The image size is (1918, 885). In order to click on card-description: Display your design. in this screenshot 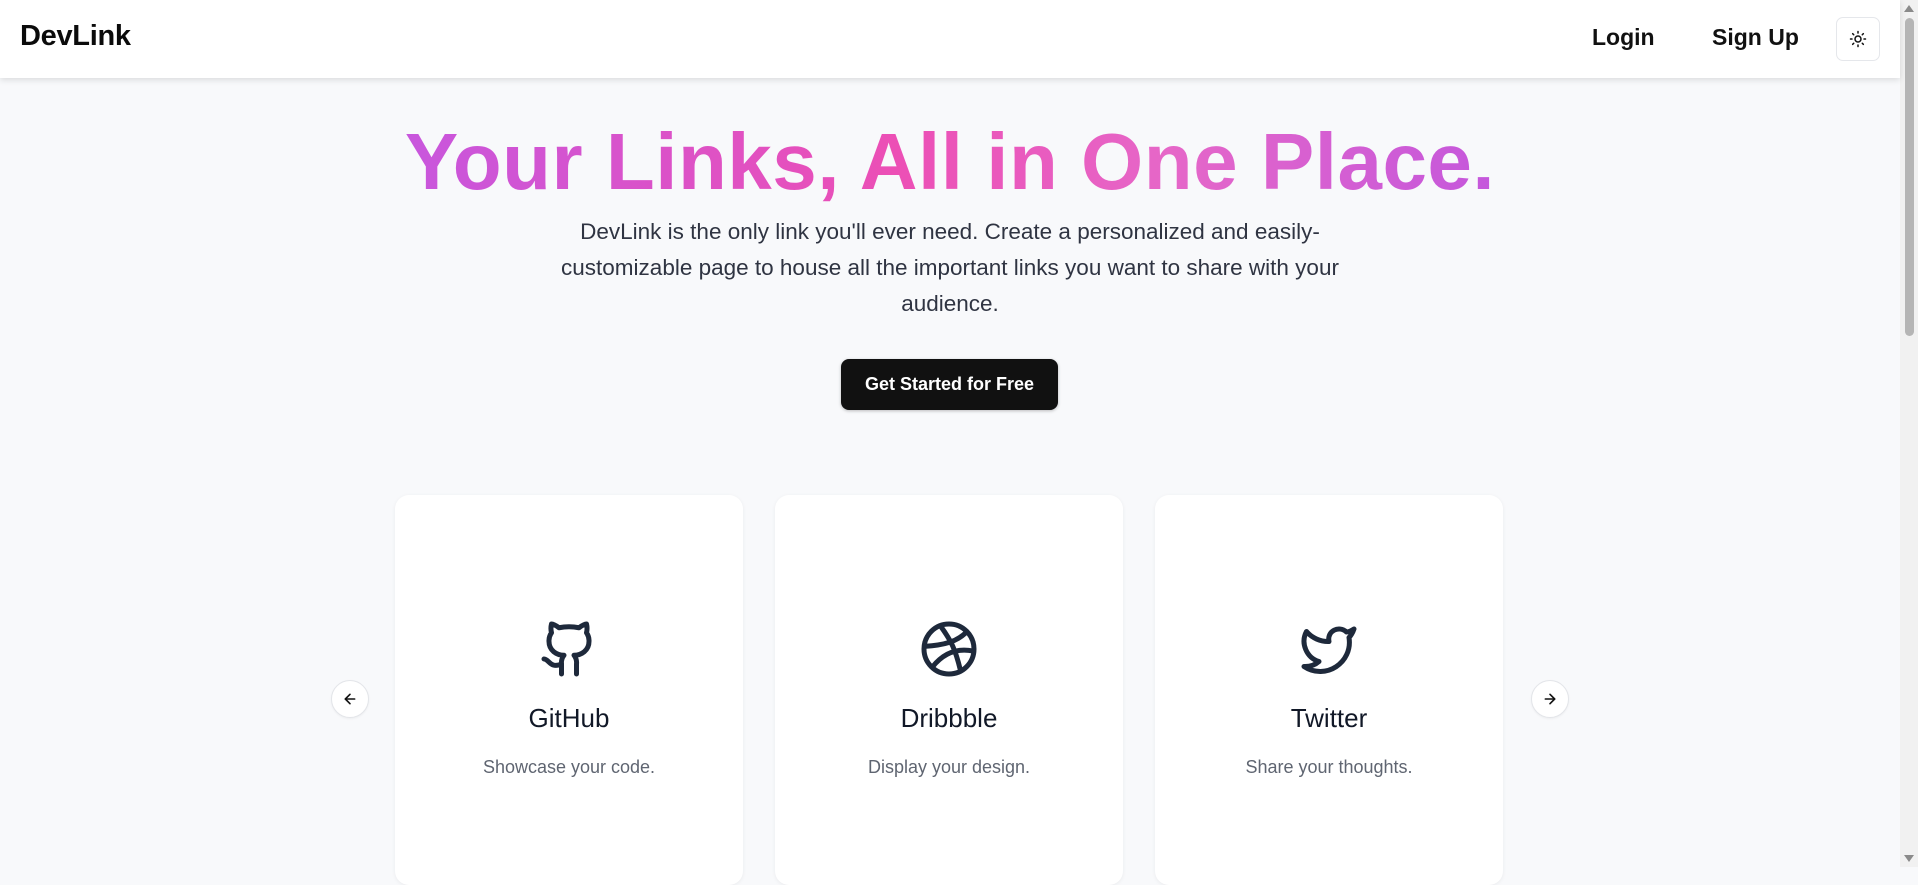, I will do `click(949, 767)`.